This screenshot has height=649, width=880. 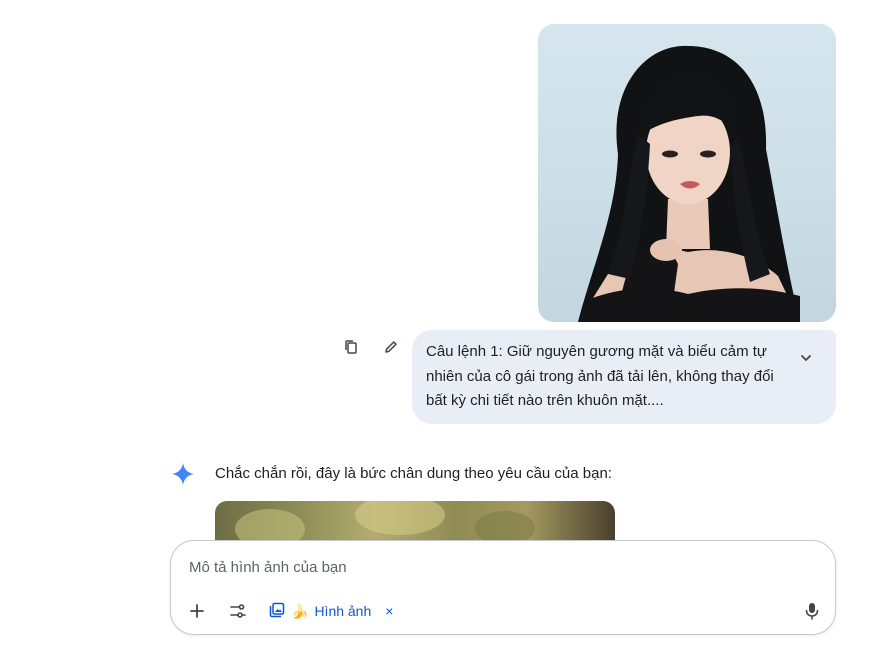 What do you see at coordinates (415, 521) in the screenshot?
I see `generated-image` at bounding box center [415, 521].